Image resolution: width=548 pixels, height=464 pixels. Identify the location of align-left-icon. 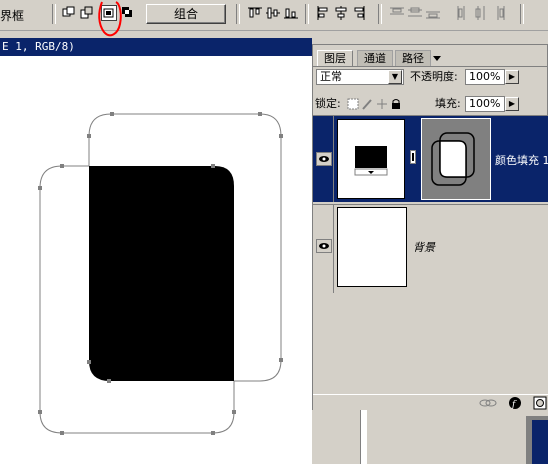
(323, 13).